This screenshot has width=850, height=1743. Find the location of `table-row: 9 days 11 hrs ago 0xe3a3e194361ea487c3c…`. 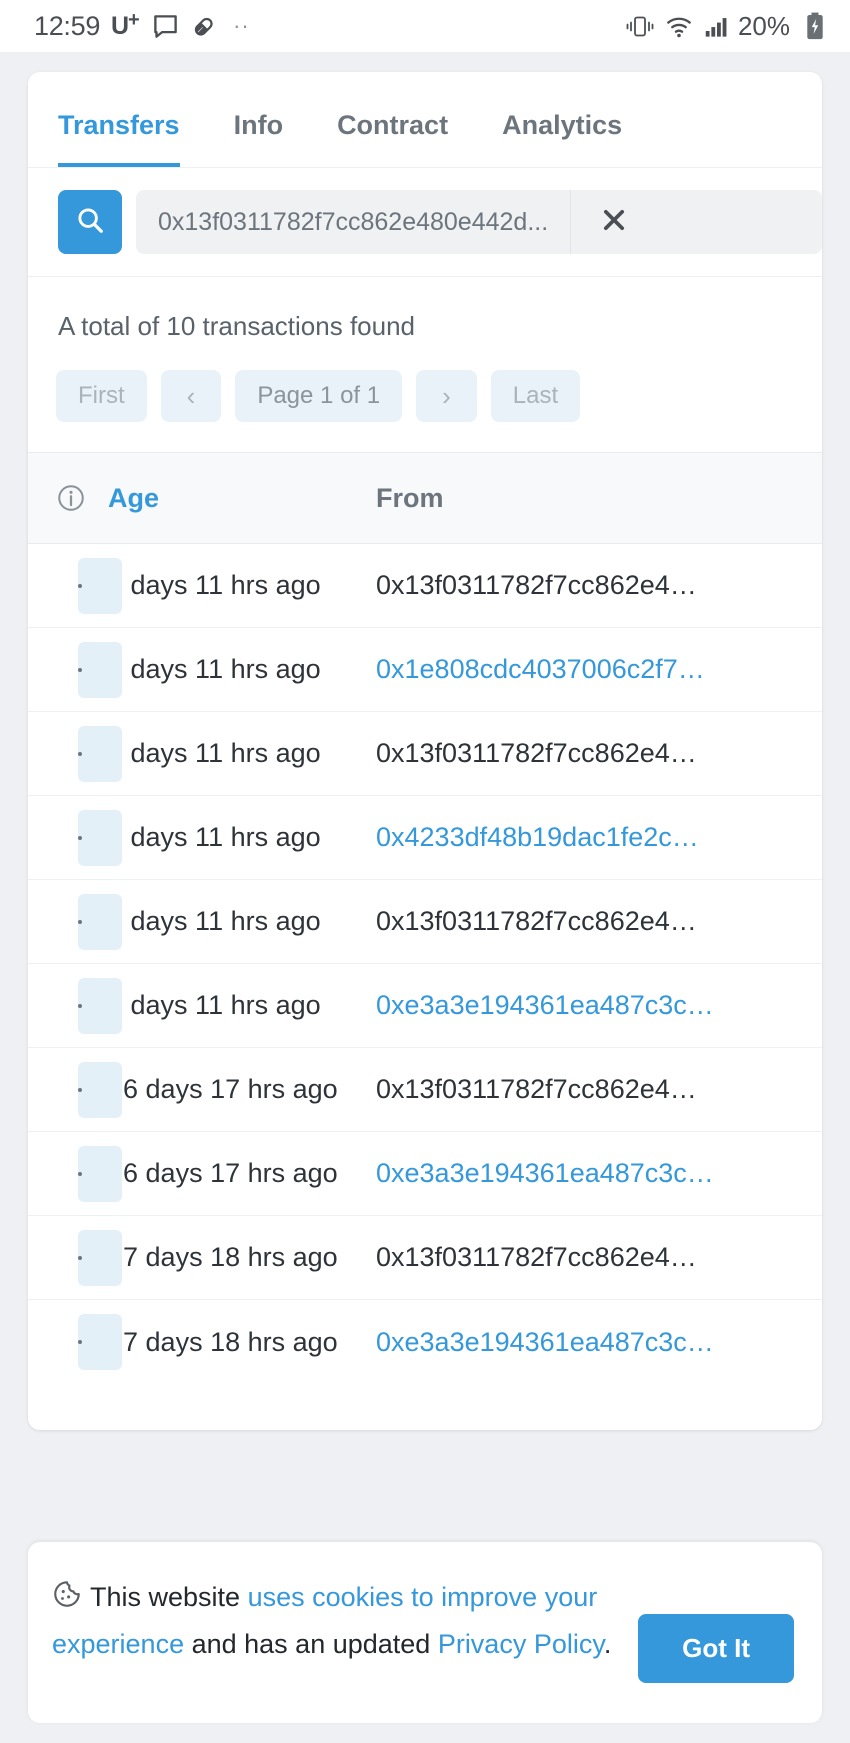

table-row: 9 days 11 hrs ago 0xe3a3e194361ea487c3c… is located at coordinates (425, 1006).